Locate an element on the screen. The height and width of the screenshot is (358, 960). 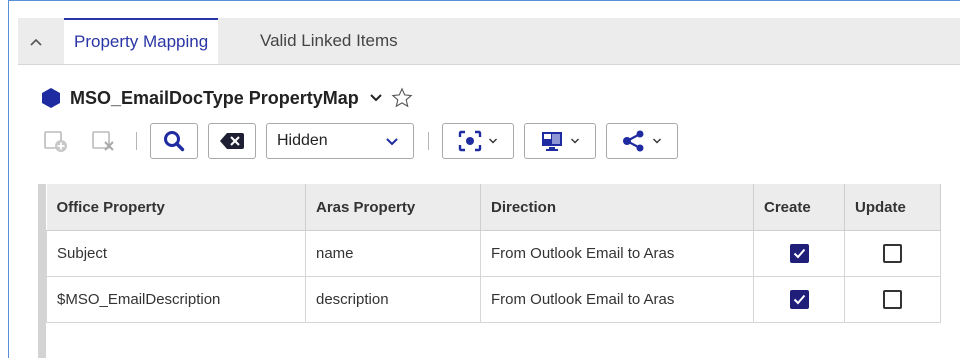
cell-aras-property: name is located at coordinates (393, 253).